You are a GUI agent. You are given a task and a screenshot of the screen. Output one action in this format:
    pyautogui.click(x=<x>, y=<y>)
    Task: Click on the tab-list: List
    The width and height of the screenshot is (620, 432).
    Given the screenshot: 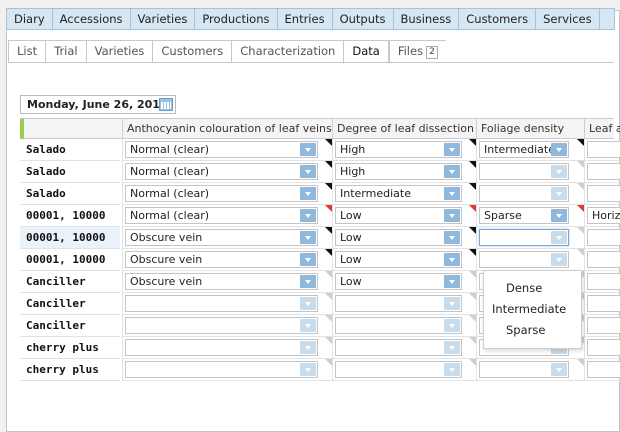 What is the action you would take?
    pyautogui.click(x=27, y=51)
    